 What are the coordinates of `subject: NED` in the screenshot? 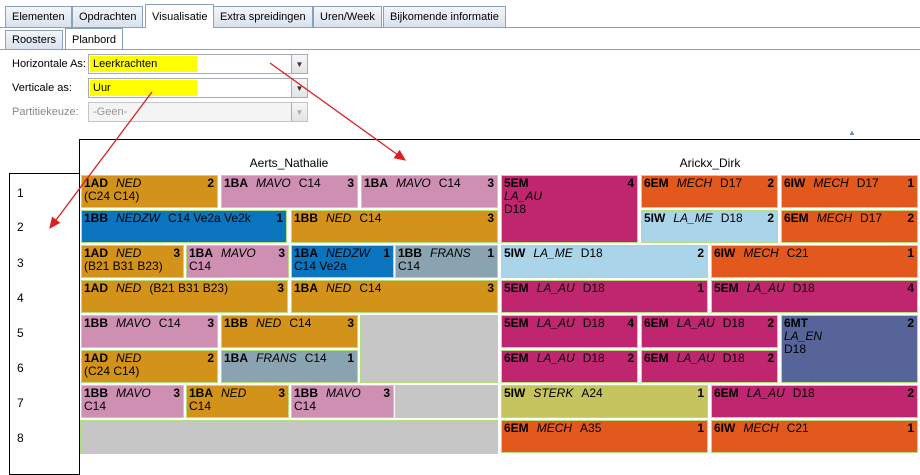 It's located at (129, 288).